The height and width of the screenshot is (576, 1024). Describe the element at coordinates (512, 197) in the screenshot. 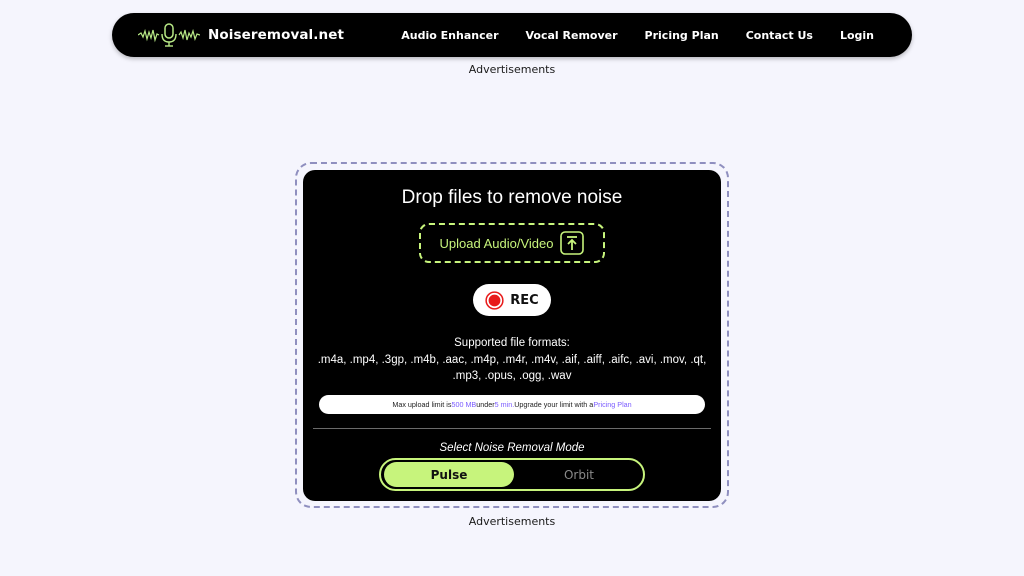

I see `panel-title: Drop files to remove noise` at that location.